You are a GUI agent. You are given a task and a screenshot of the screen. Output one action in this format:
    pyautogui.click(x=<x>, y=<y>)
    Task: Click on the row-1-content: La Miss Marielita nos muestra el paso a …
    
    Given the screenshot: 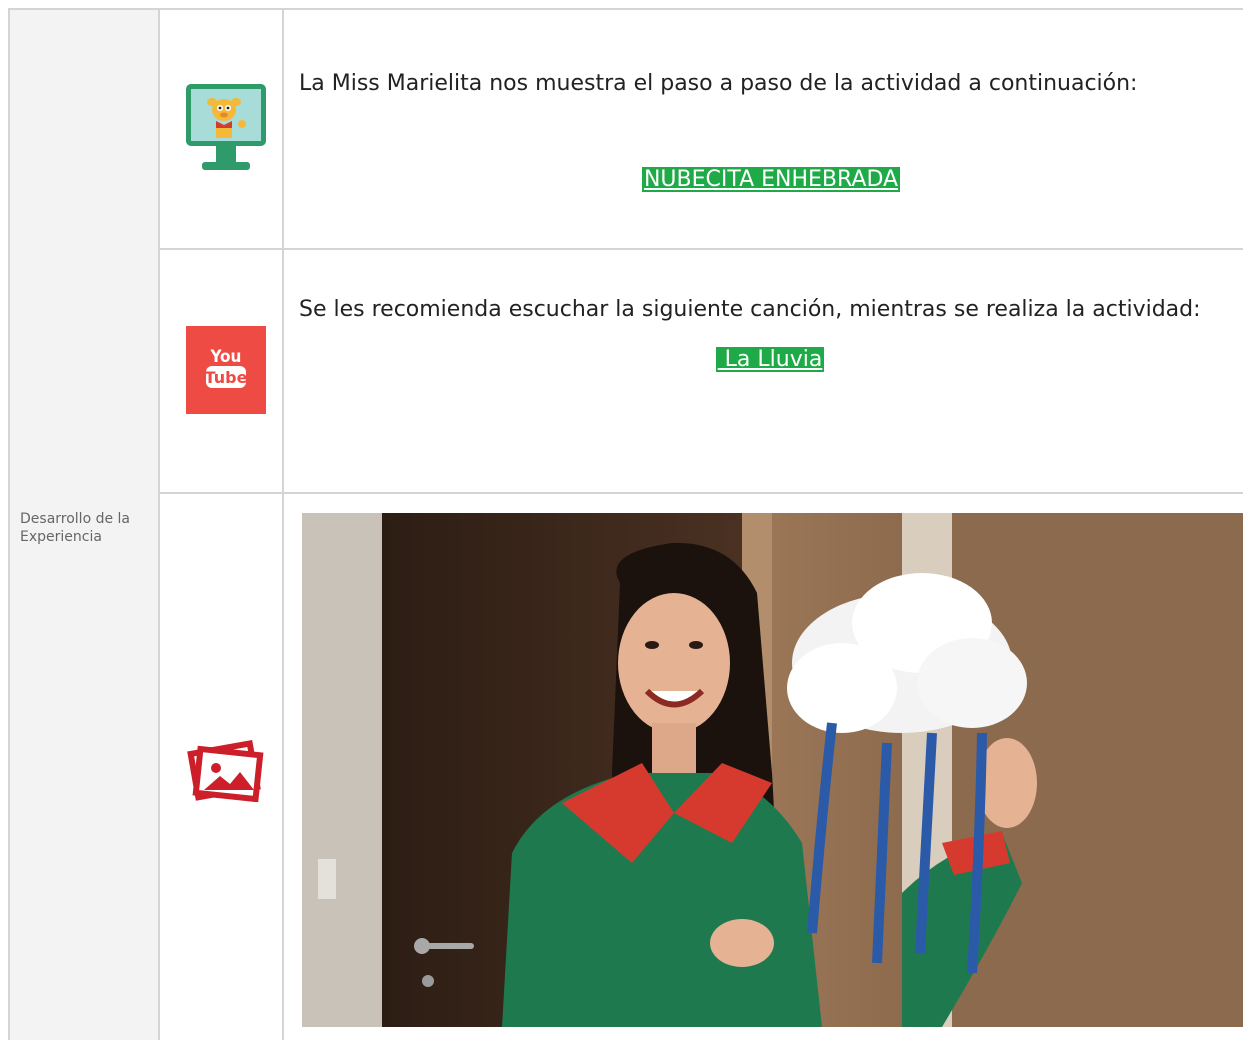 What is the action you would take?
    pyautogui.click(x=771, y=132)
    